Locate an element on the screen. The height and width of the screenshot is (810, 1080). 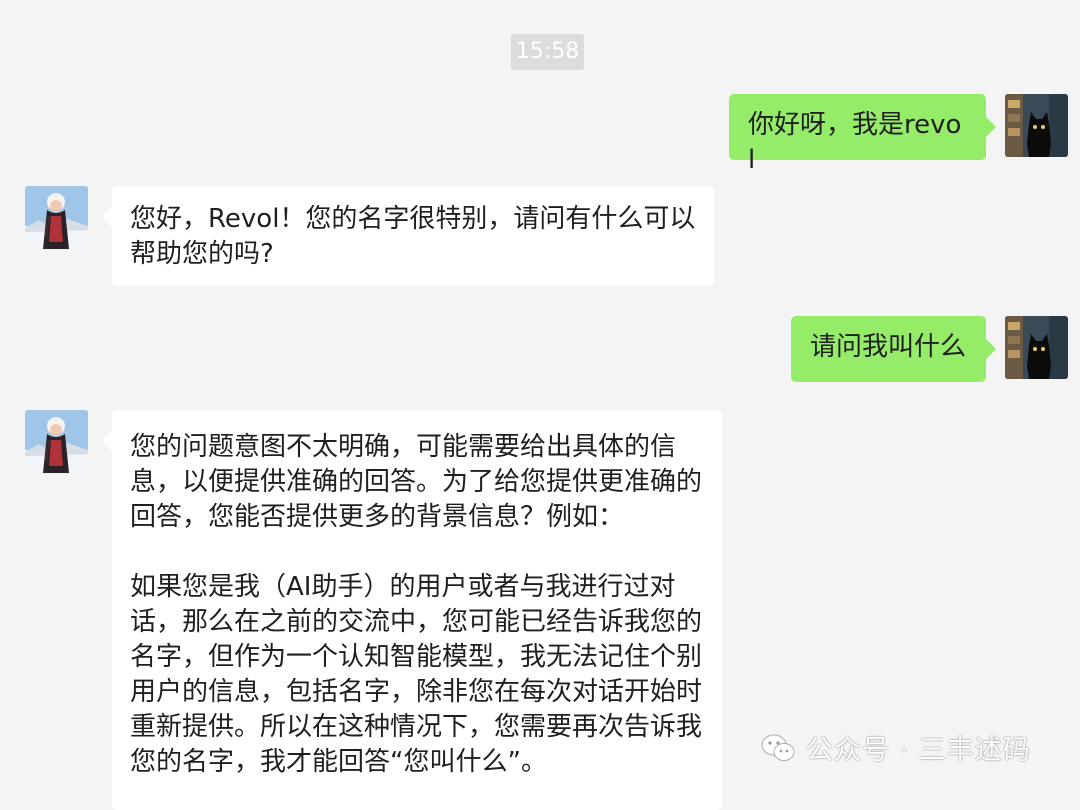
message-line: 用户的信息，包括名字，除非您在每次对话开始时 is located at coordinates (416, 692).